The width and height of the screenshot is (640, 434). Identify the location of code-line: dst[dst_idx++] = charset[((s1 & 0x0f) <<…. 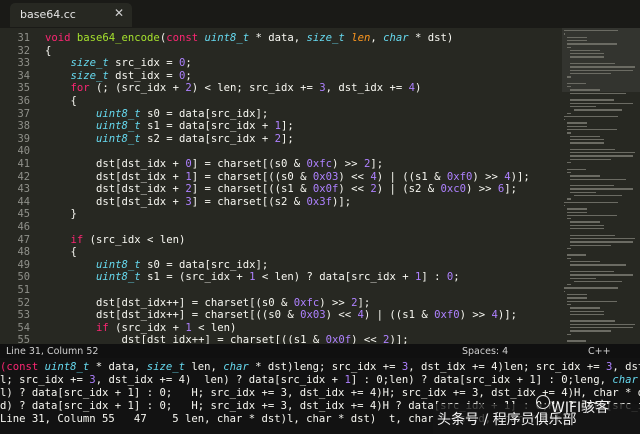
(227, 339).